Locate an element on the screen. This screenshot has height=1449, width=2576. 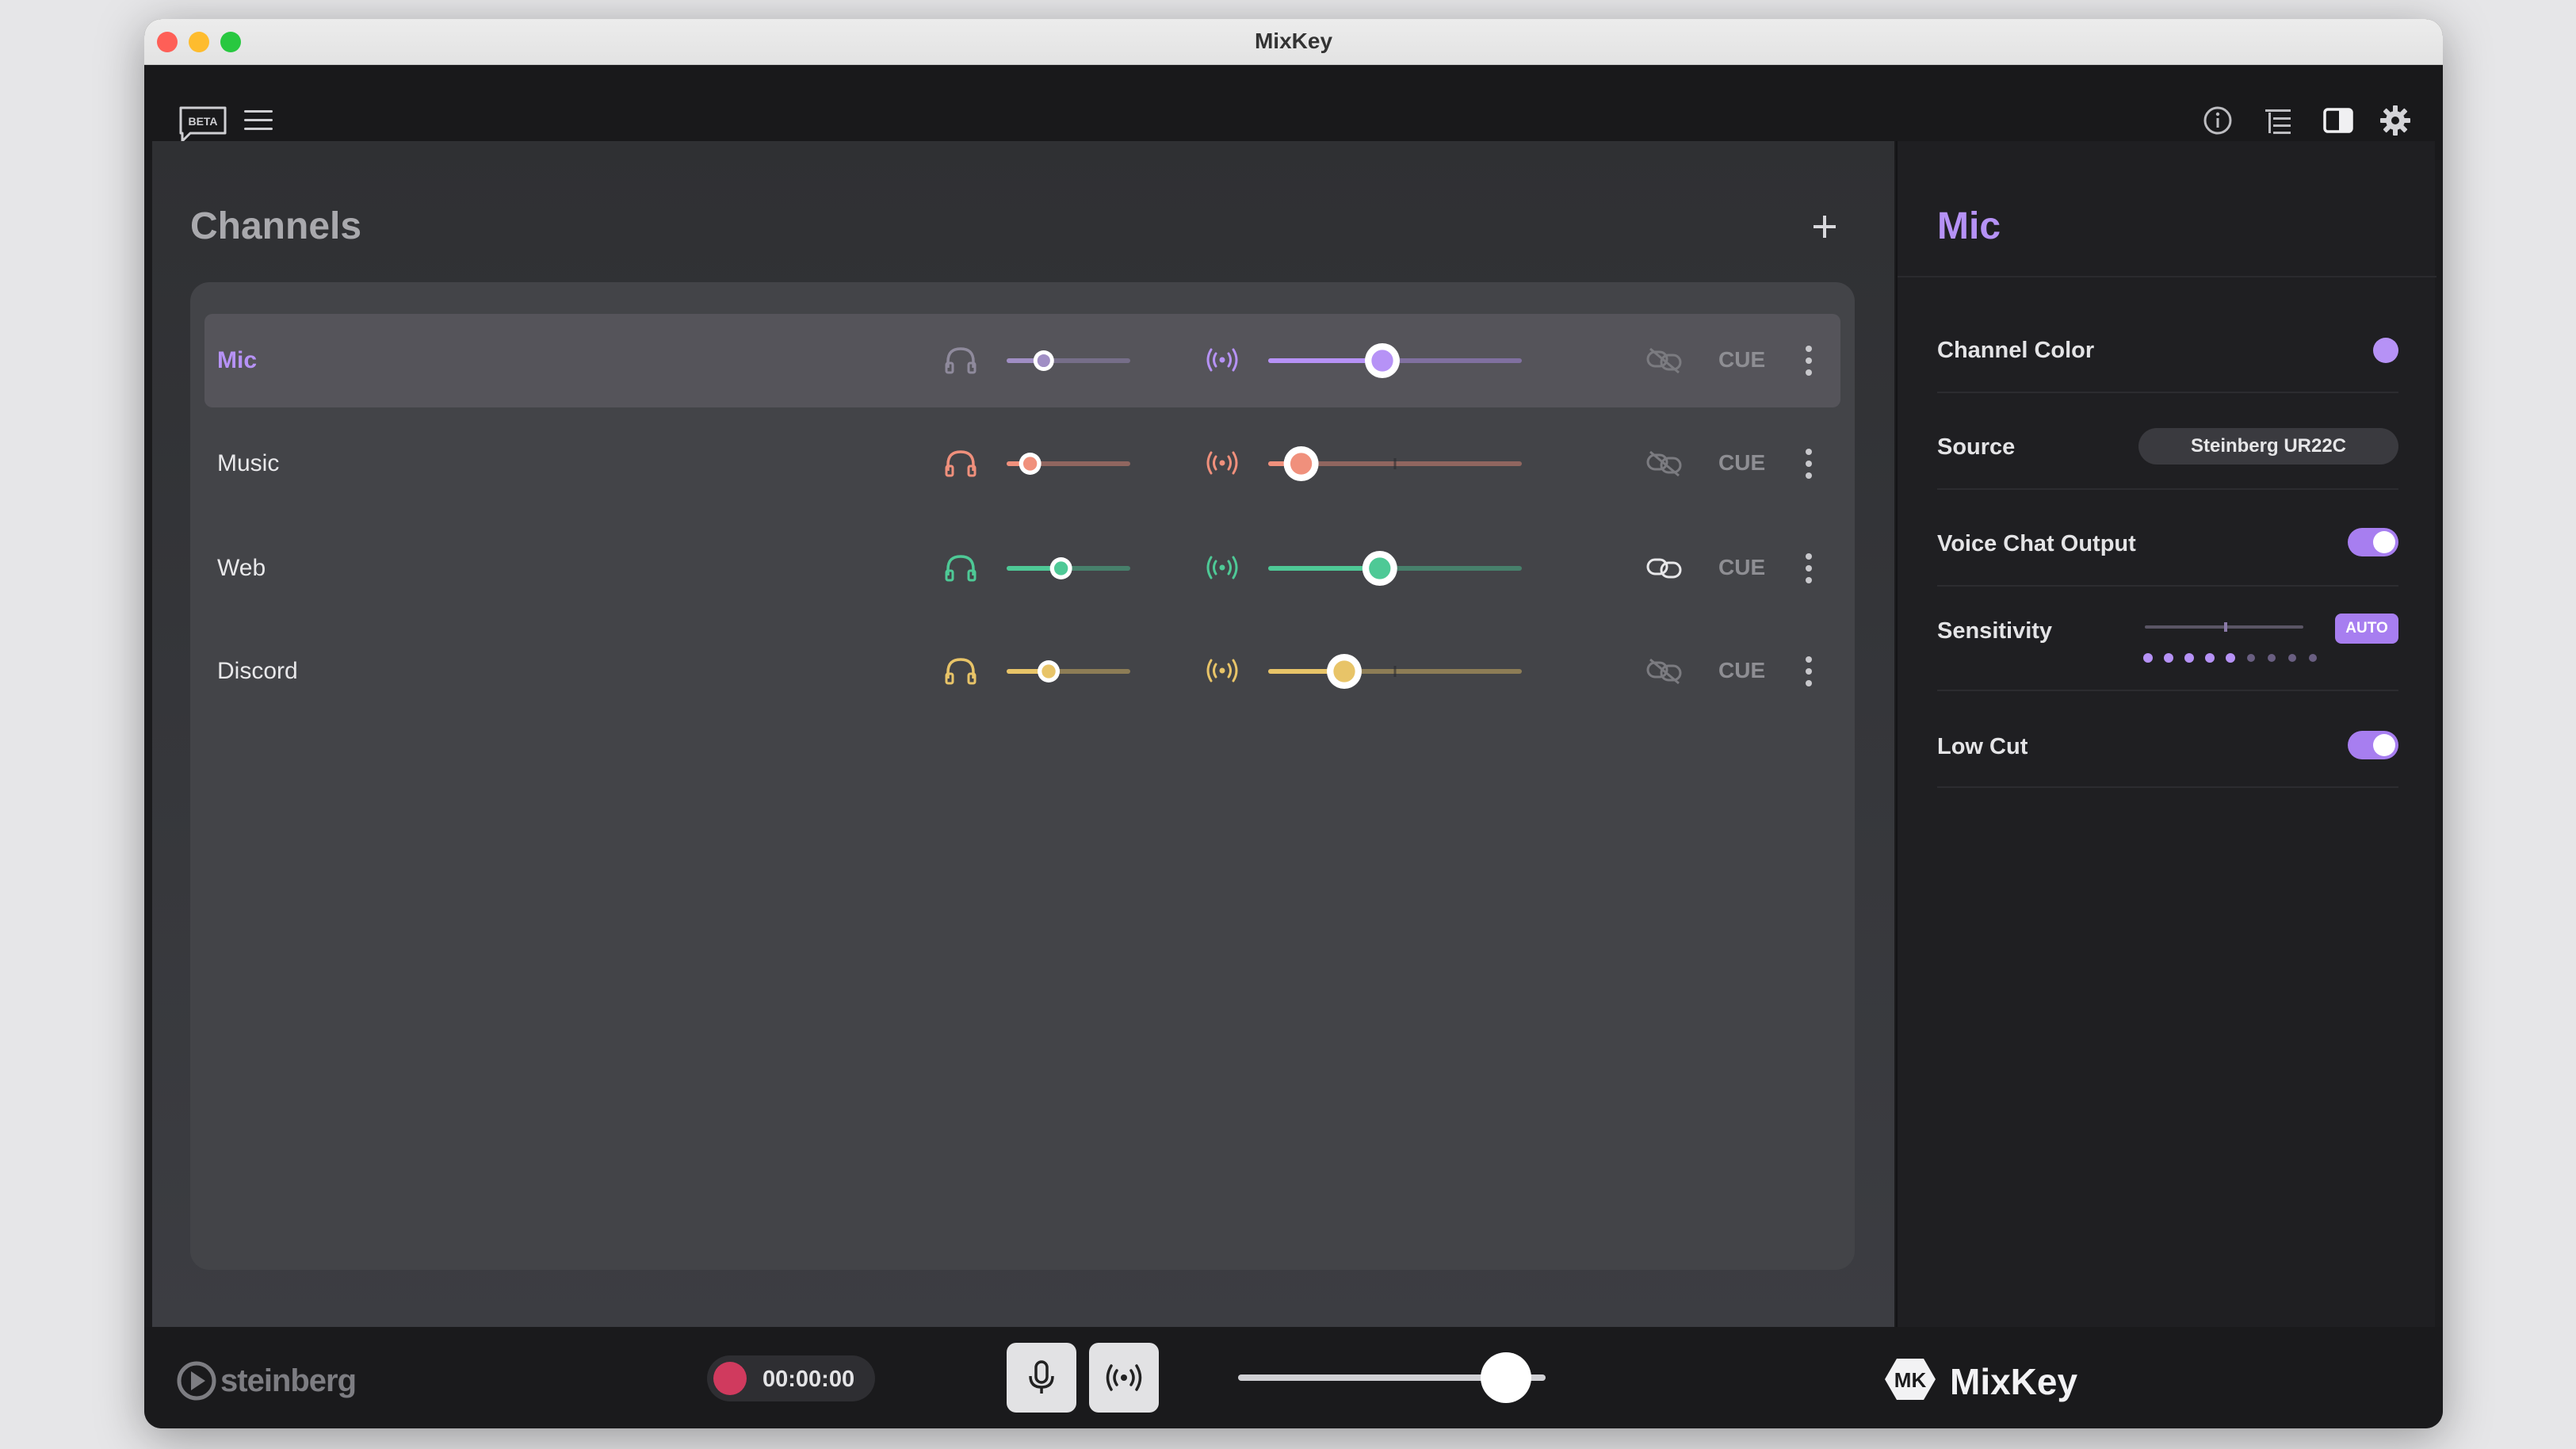
channel-row: Web CUE is located at coordinates (1022, 568).